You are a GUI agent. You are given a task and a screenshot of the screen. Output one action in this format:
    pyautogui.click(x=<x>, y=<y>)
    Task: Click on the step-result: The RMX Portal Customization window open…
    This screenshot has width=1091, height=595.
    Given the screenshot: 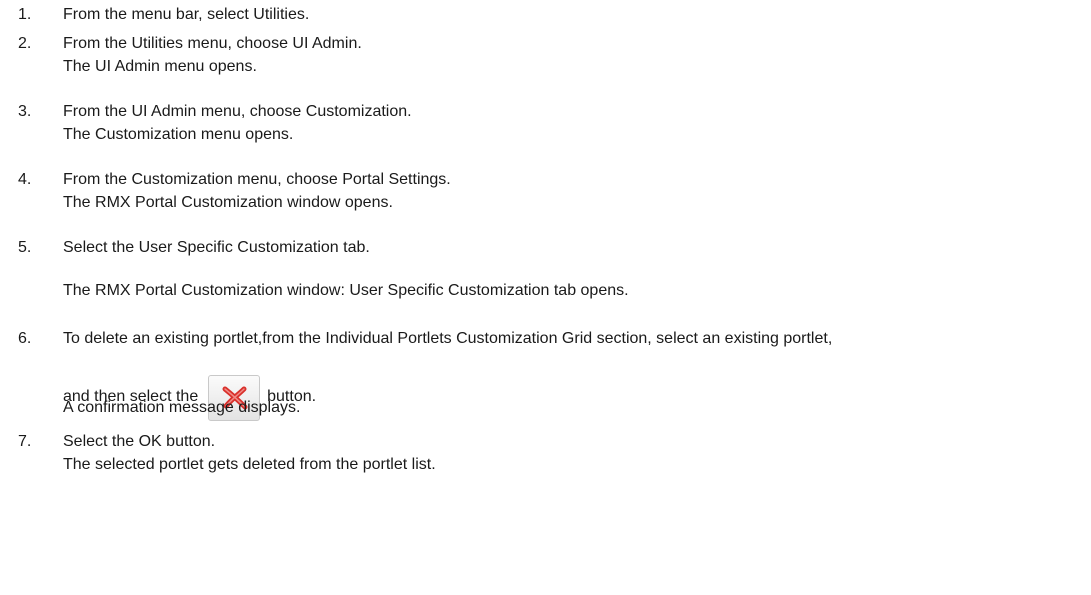 What is the action you would take?
    pyautogui.click(x=228, y=202)
    